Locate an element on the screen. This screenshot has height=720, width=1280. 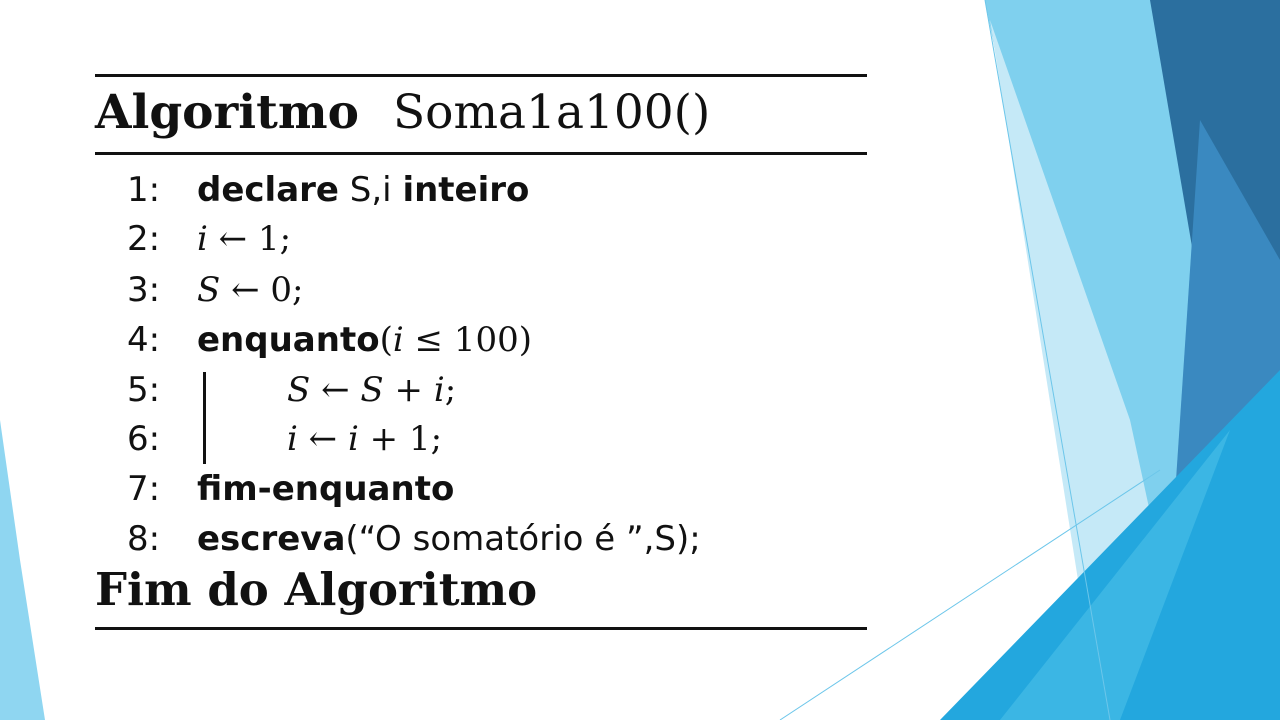
line-code: escreva(“O somatório é ”,S); is located at coordinates (449, 539).